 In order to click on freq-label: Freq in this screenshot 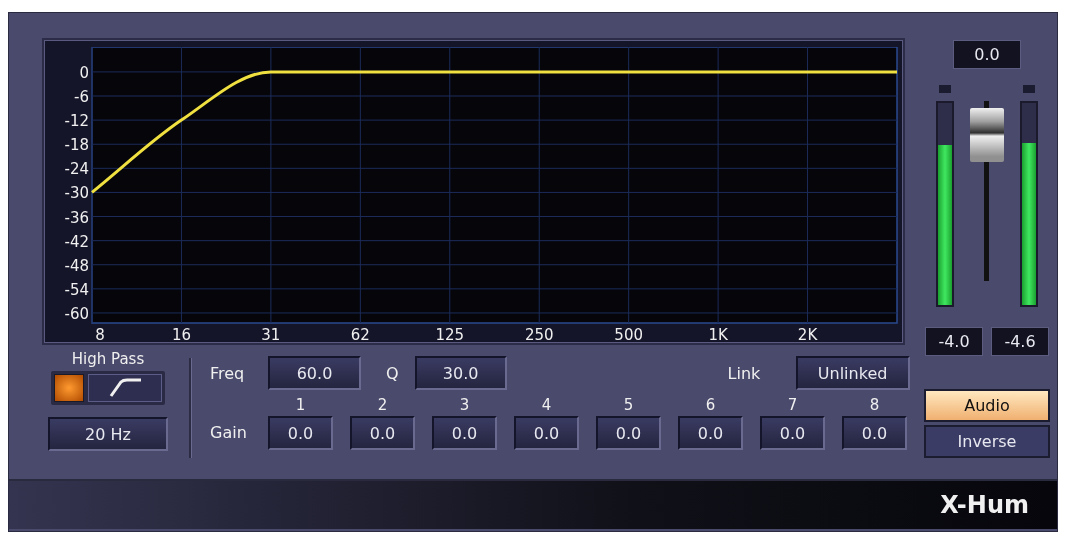, I will do `click(228, 373)`.